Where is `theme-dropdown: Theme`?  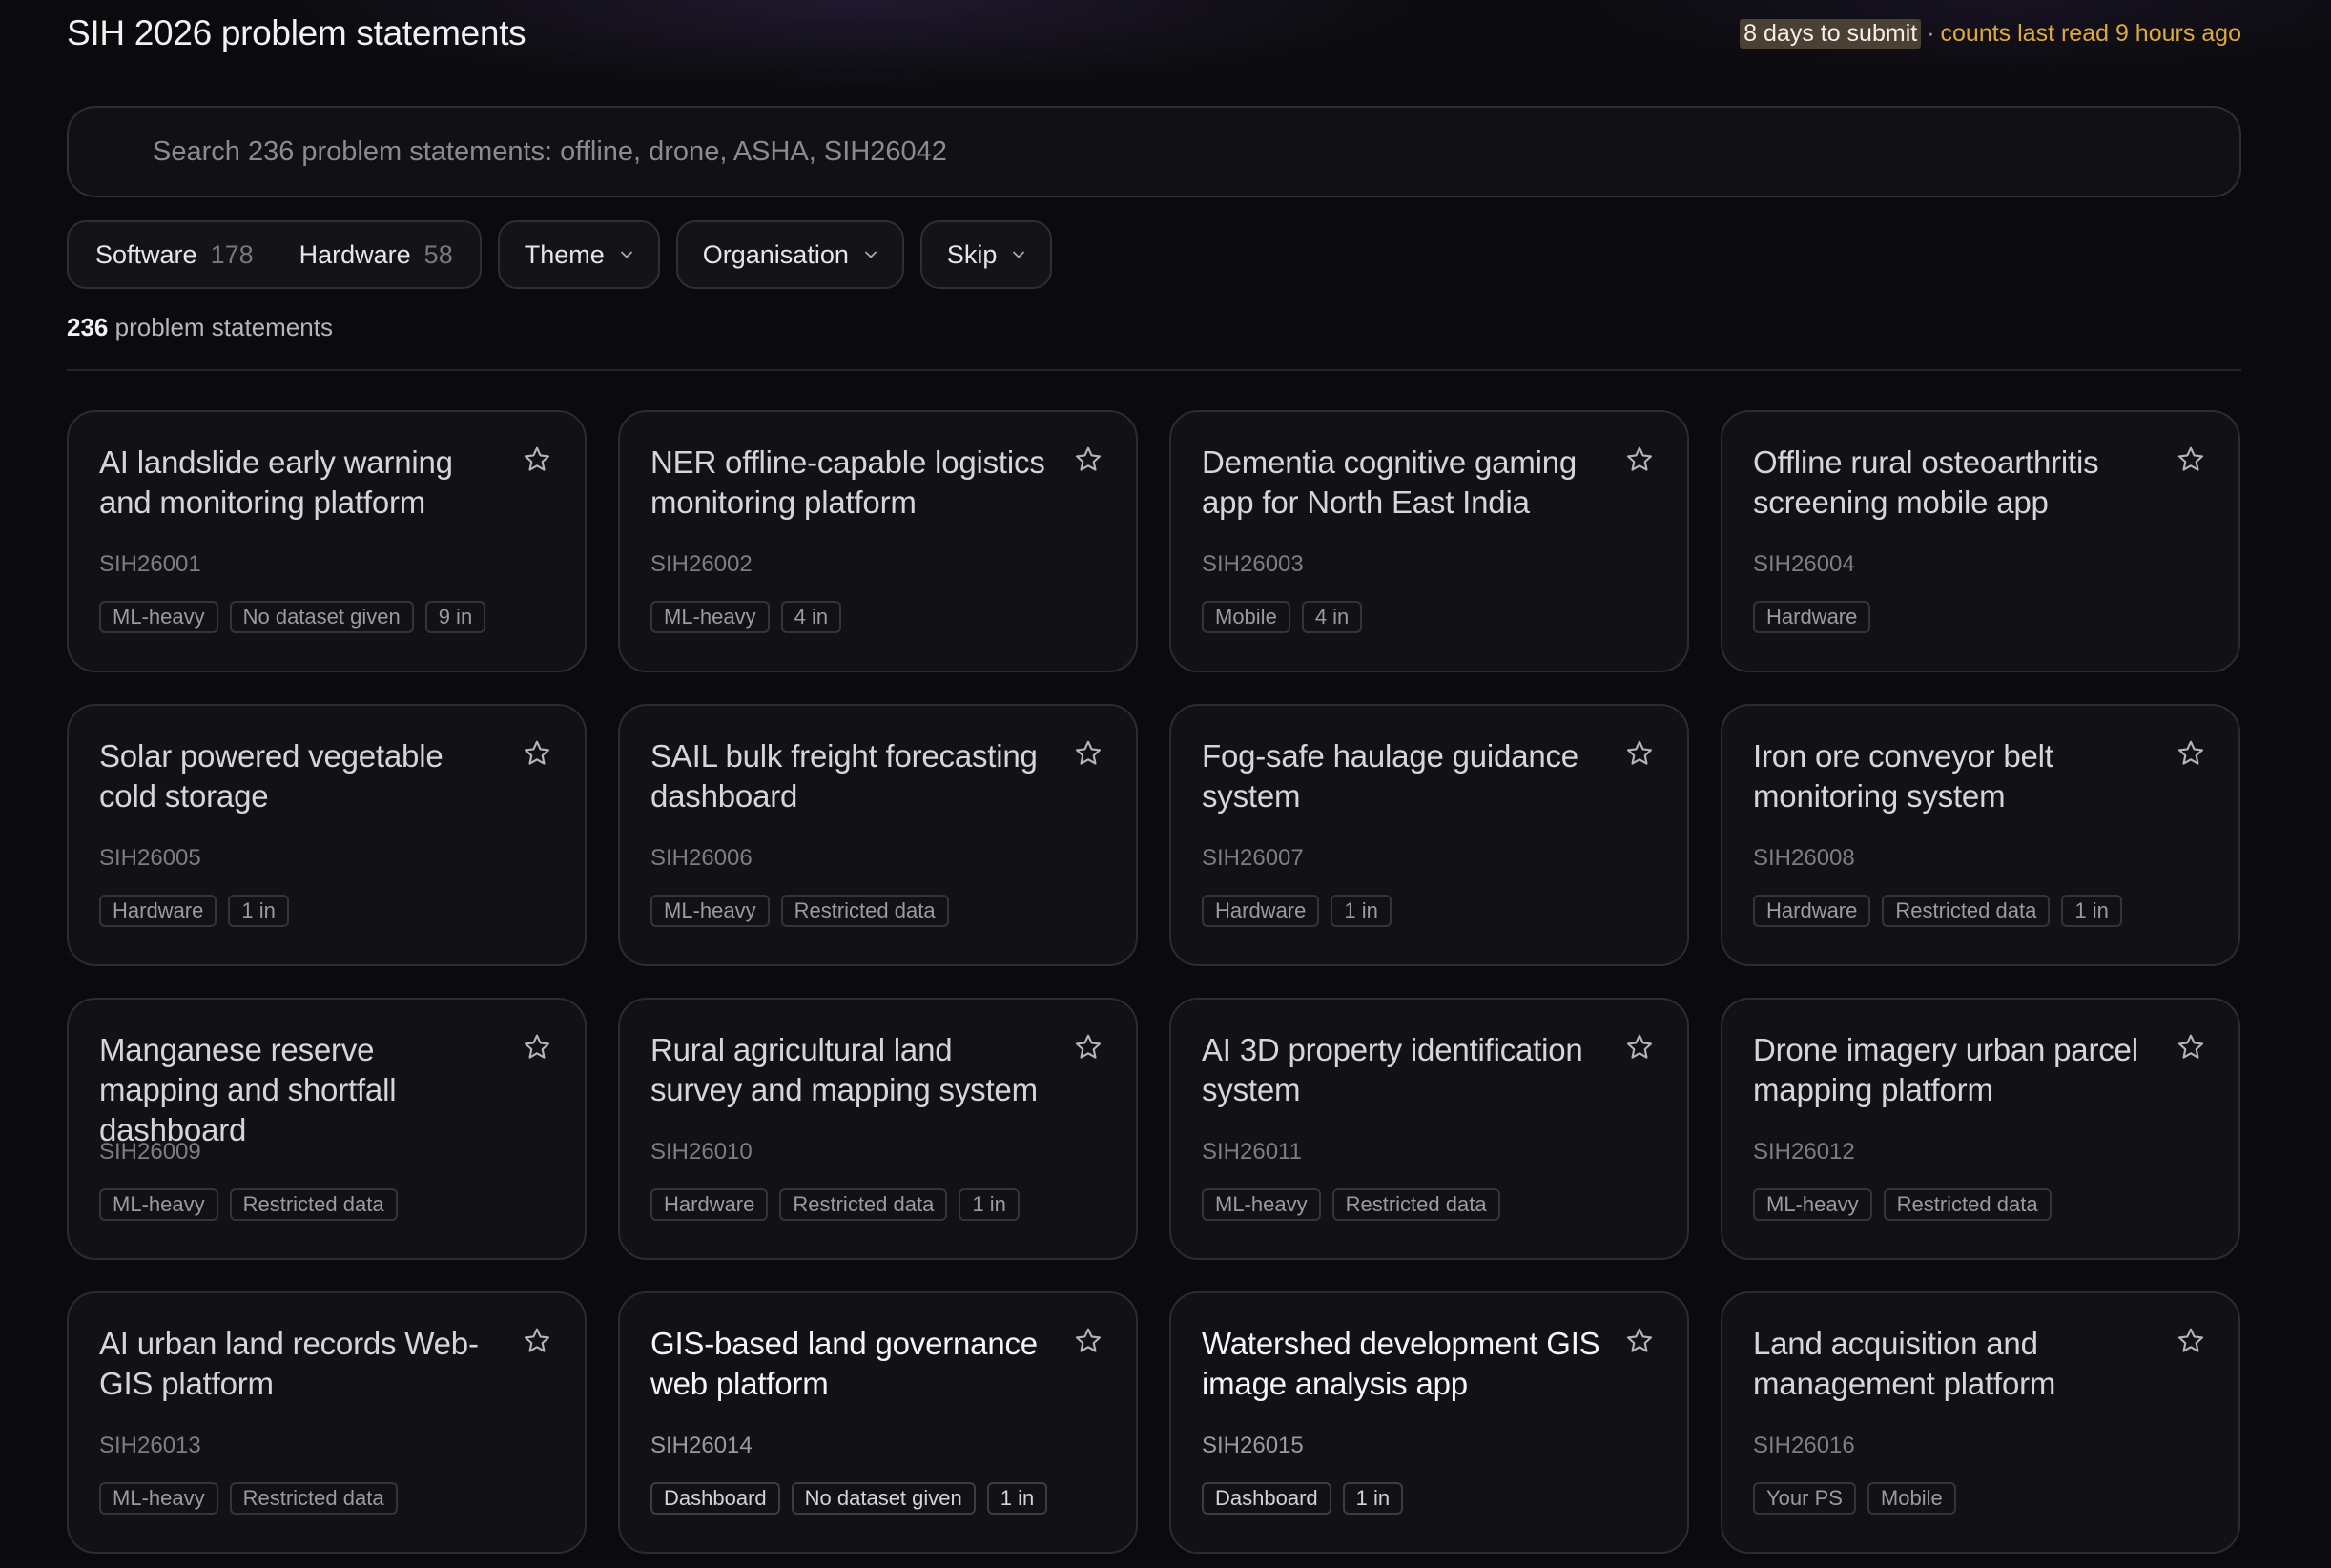
theme-dropdown: Theme is located at coordinates (578, 254).